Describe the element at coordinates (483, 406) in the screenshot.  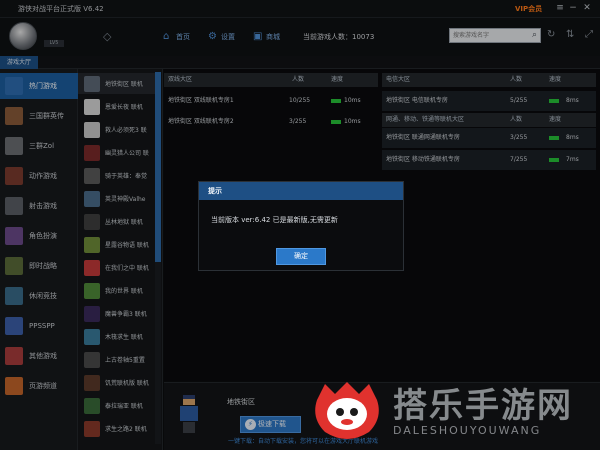
I see `watermark-text: 搭乐手游网` at that location.